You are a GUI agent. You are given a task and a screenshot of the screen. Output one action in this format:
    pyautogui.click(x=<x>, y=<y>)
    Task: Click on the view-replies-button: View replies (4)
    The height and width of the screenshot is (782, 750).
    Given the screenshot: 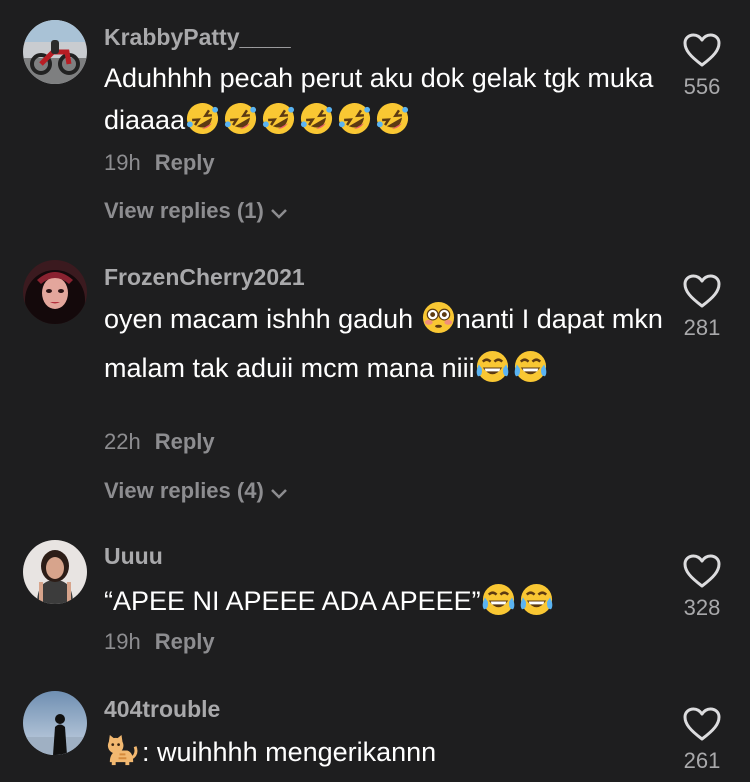 What is the action you would take?
    pyautogui.click(x=196, y=491)
    